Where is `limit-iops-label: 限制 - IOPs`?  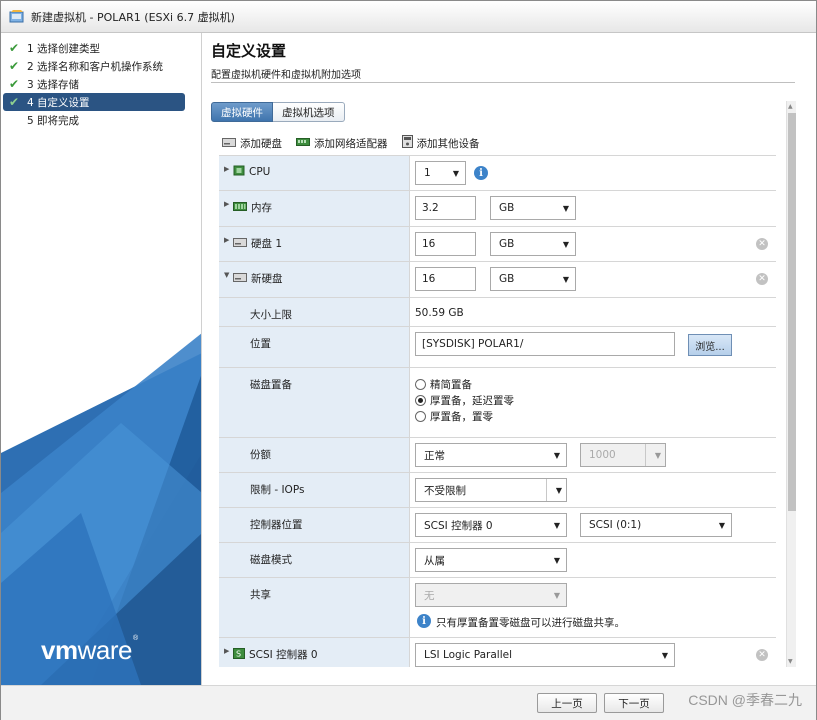 limit-iops-label: 限制 - IOPs is located at coordinates (314, 490).